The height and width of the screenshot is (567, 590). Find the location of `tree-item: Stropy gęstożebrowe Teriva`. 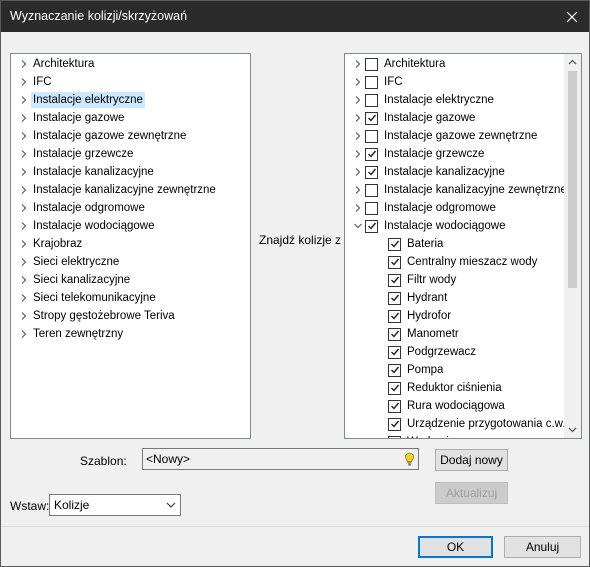

tree-item: Stropy gęstożebrowe Teriva is located at coordinates (97, 316).